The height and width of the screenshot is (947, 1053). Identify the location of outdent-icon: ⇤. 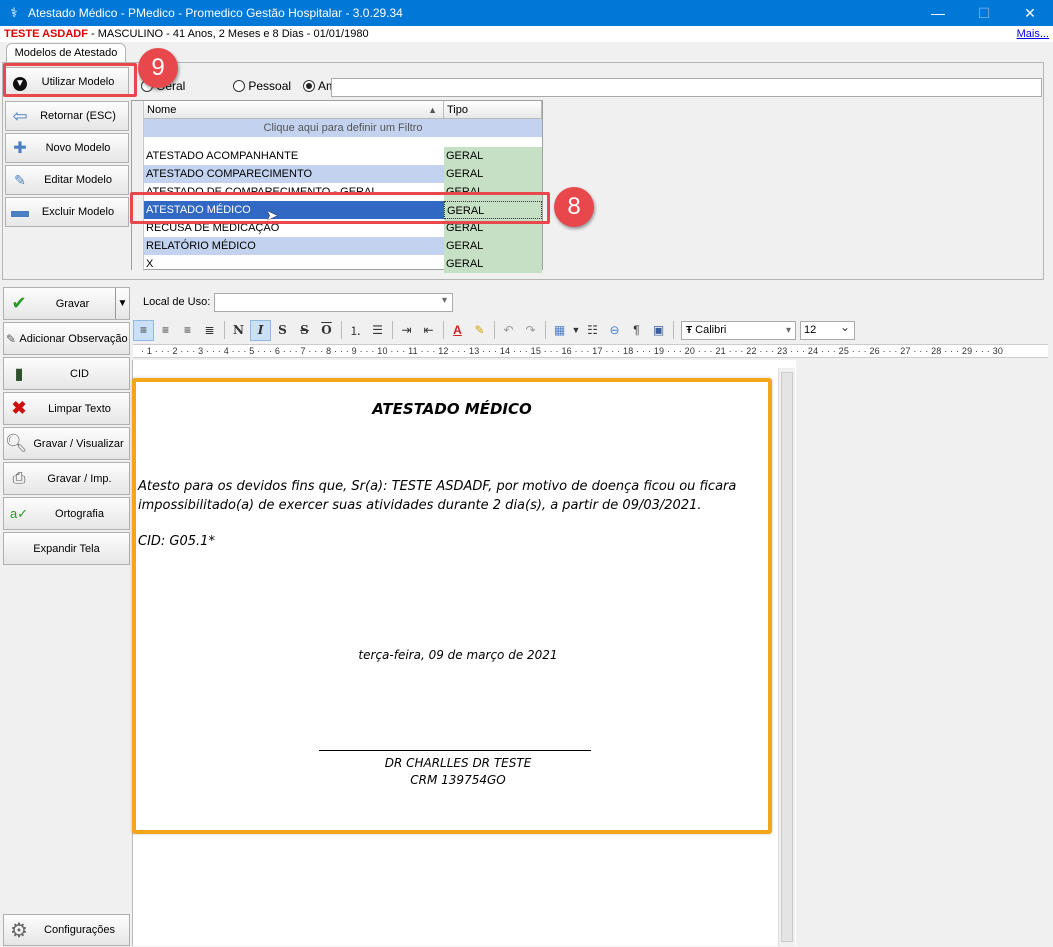
(428, 330).